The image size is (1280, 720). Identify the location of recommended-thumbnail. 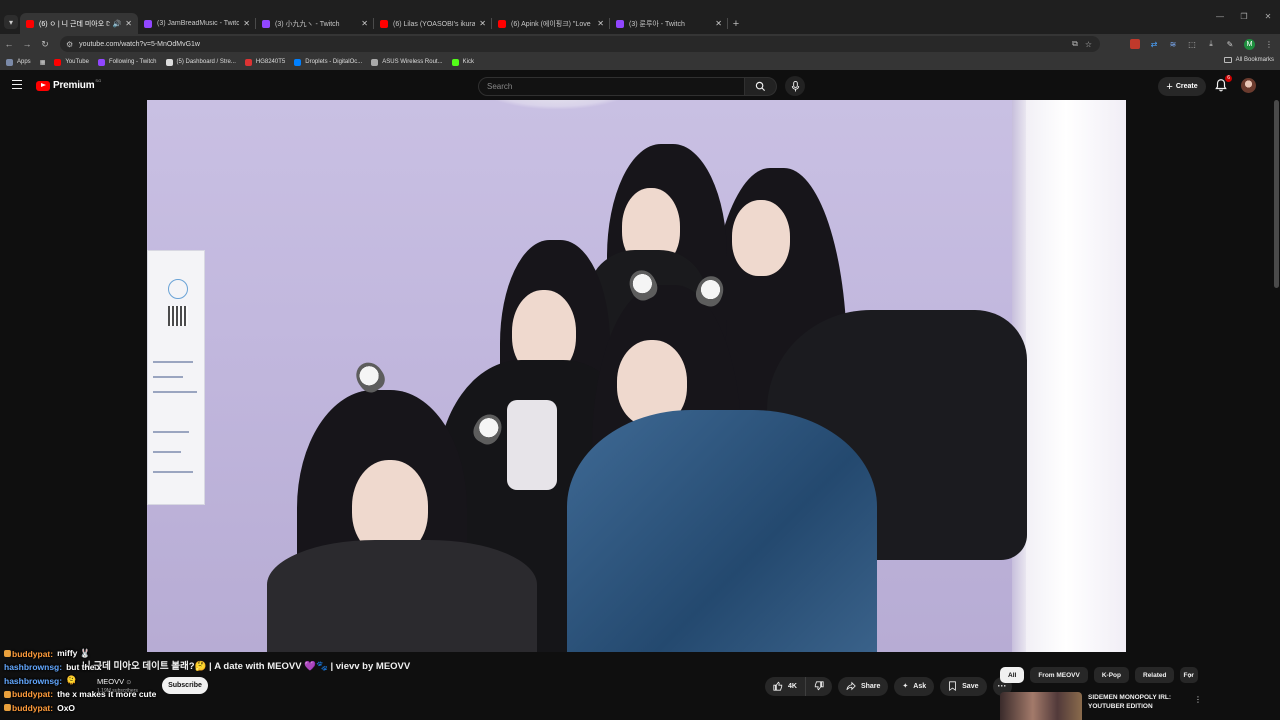
(1041, 706).